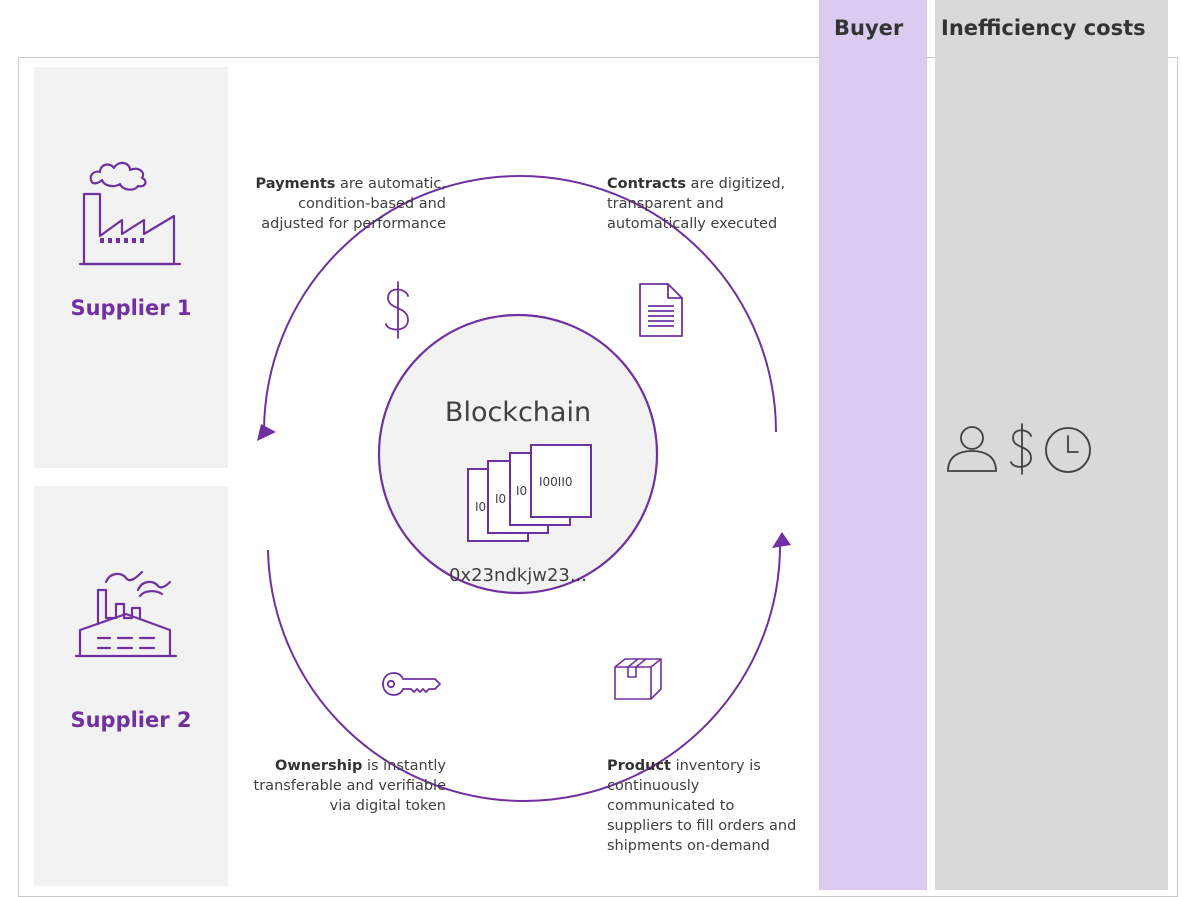  I want to click on block-4-text: I00II0, so click(556, 482).